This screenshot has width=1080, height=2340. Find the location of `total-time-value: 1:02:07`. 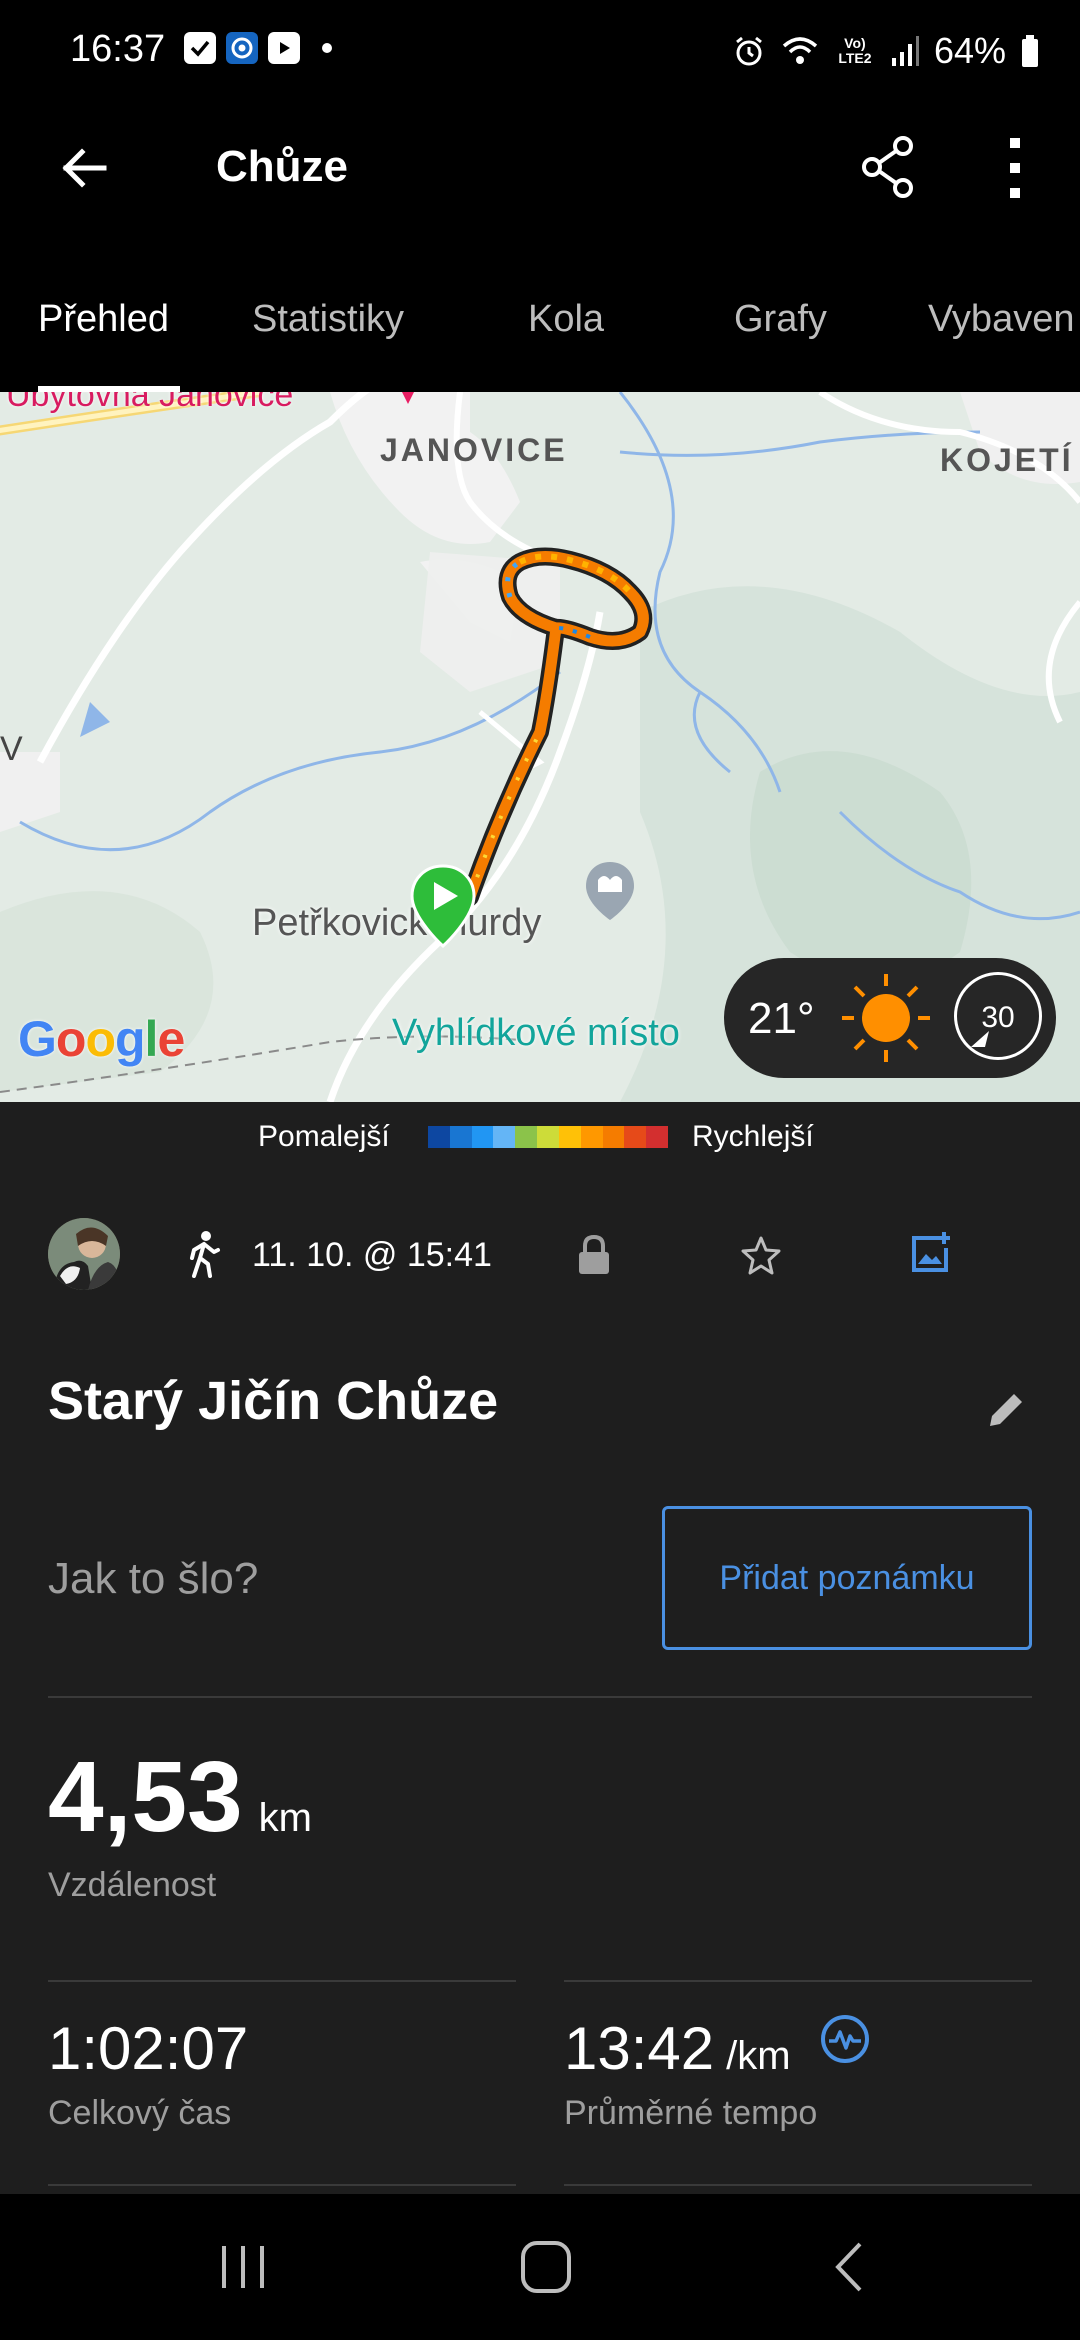

total-time-value: 1:02:07 is located at coordinates (148, 2048).